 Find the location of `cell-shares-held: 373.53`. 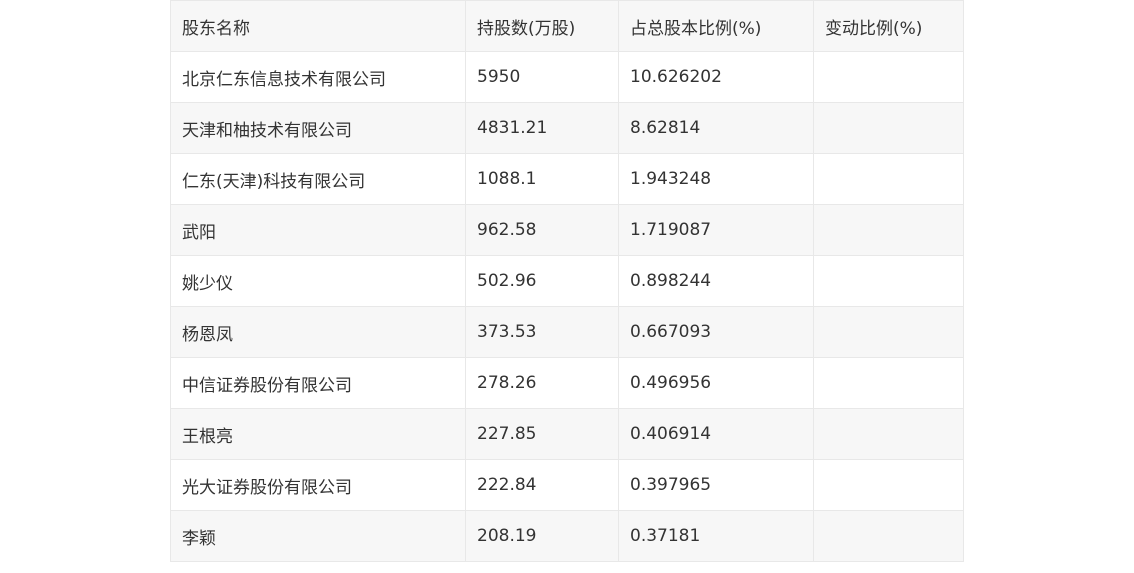

cell-shares-held: 373.53 is located at coordinates (542, 332).